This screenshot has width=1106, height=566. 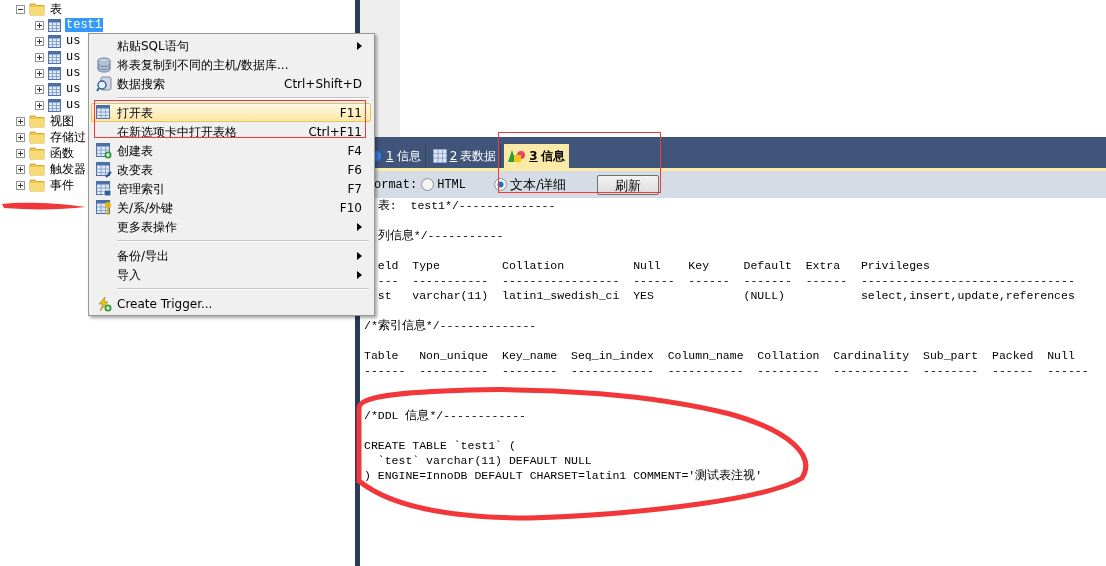 What do you see at coordinates (719, 355) in the screenshot?
I see `output-line: Table Non_unique Key_name Seq_in_index Column_name Collation Cardinality Sub_part Packed Null` at bounding box center [719, 355].